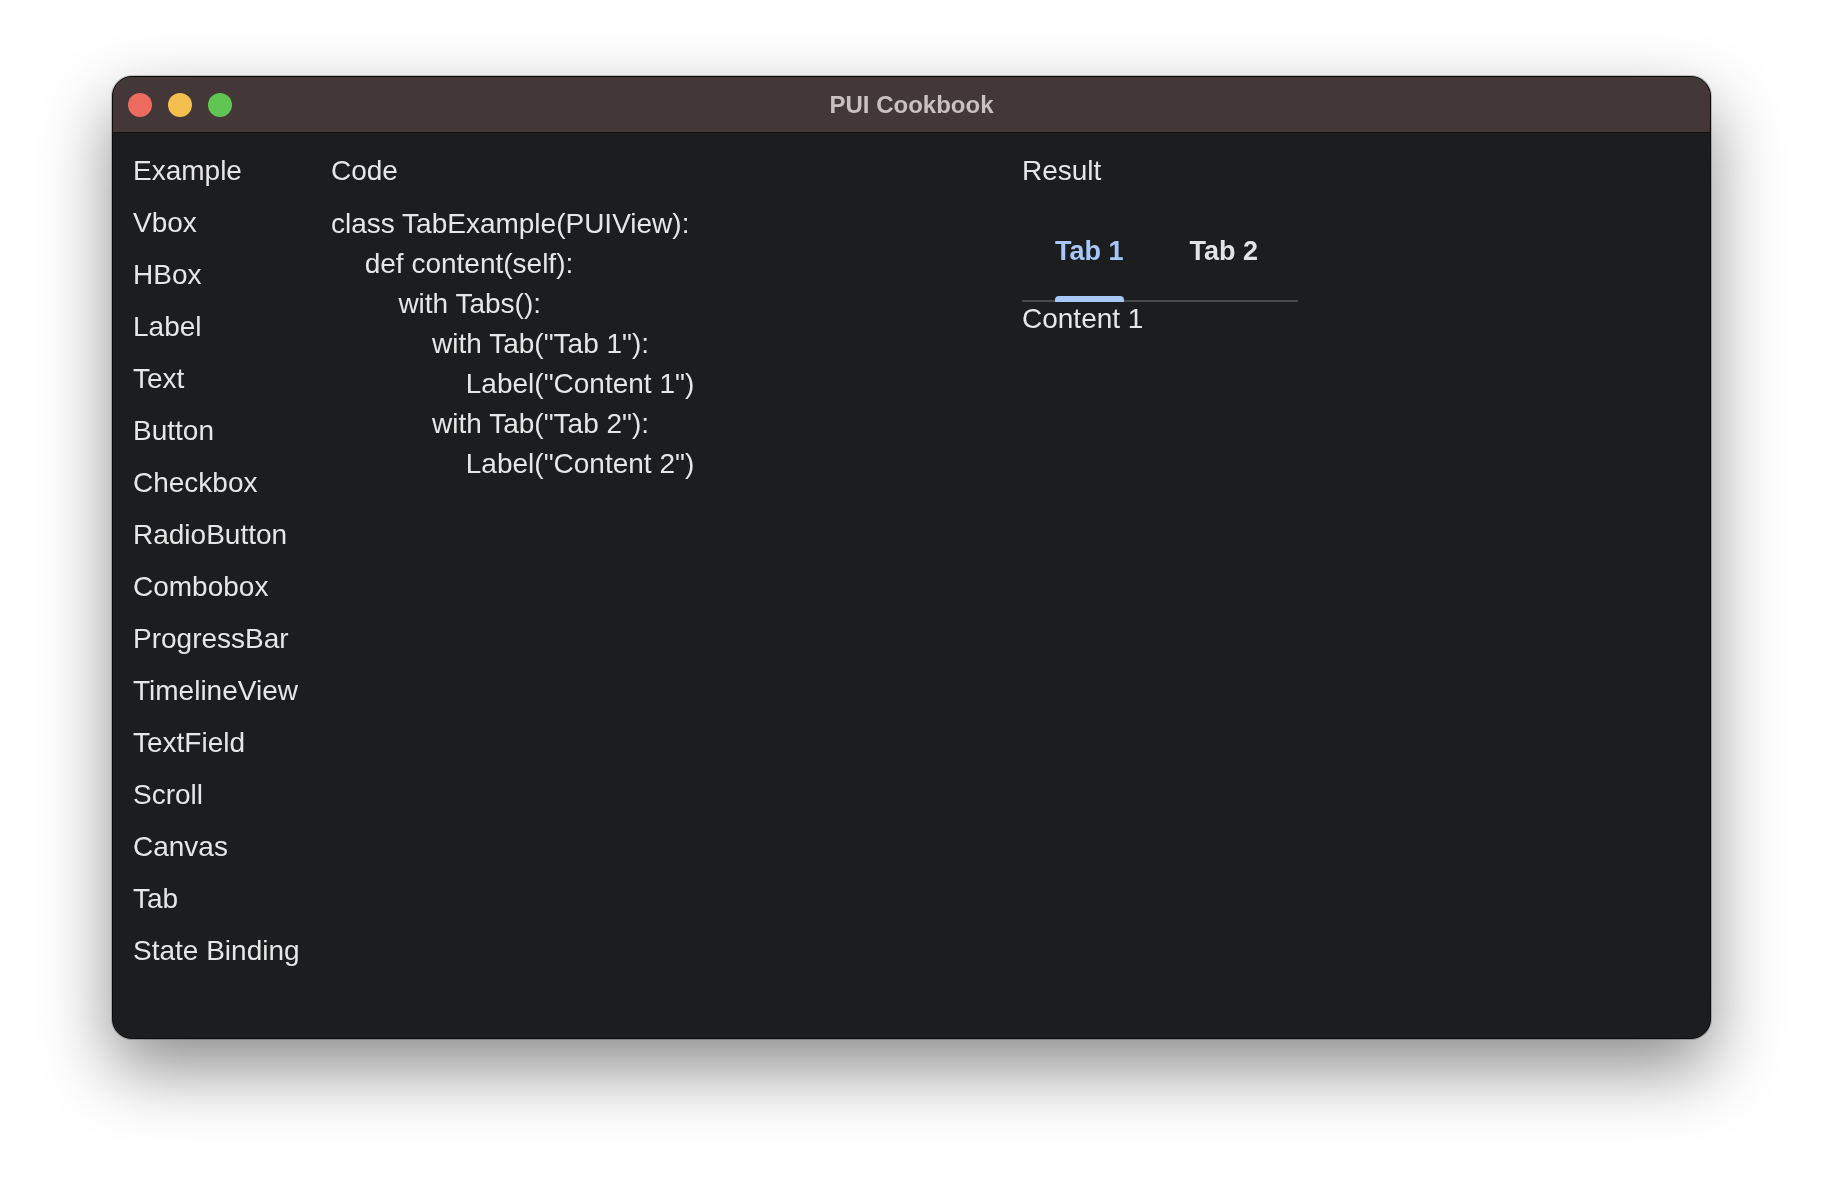 The image size is (1824, 1188). Describe the element at coordinates (140, 104) in the screenshot. I see `close-icon` at that location.